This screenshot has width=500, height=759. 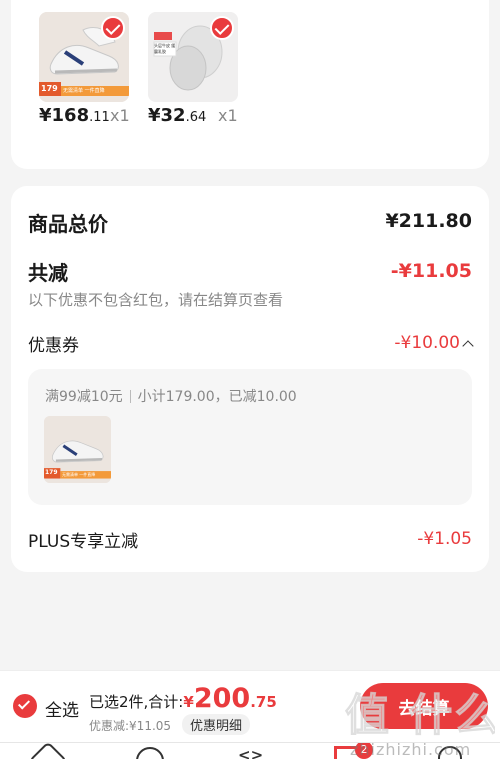 What do you see at coordinates (444, 539) in the screenshot?
I see `plus-value: -¥1.05` at bounding box center [444, 539].